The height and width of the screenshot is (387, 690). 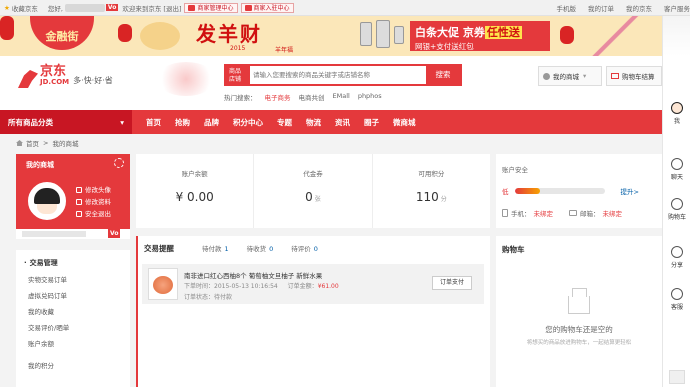 I want to click on logout-link: 安全退出, so click(x=93, y=214).